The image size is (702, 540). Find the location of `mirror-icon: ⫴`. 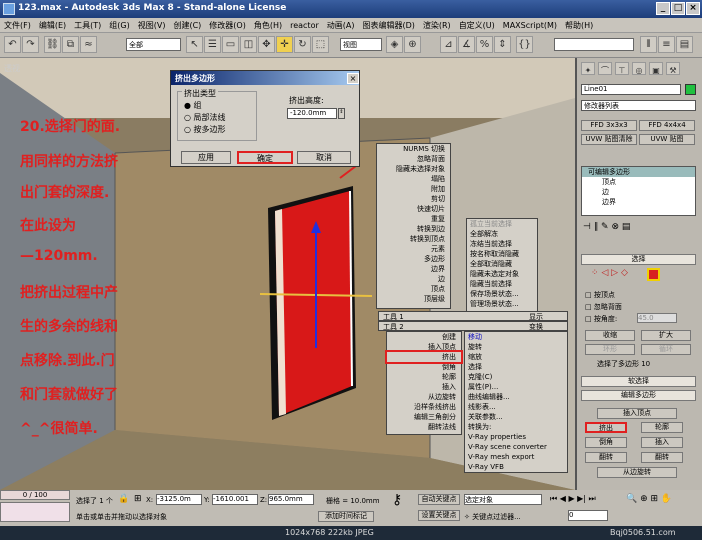

mirror-icon: ⫴ is located at coordinates (648, 44).